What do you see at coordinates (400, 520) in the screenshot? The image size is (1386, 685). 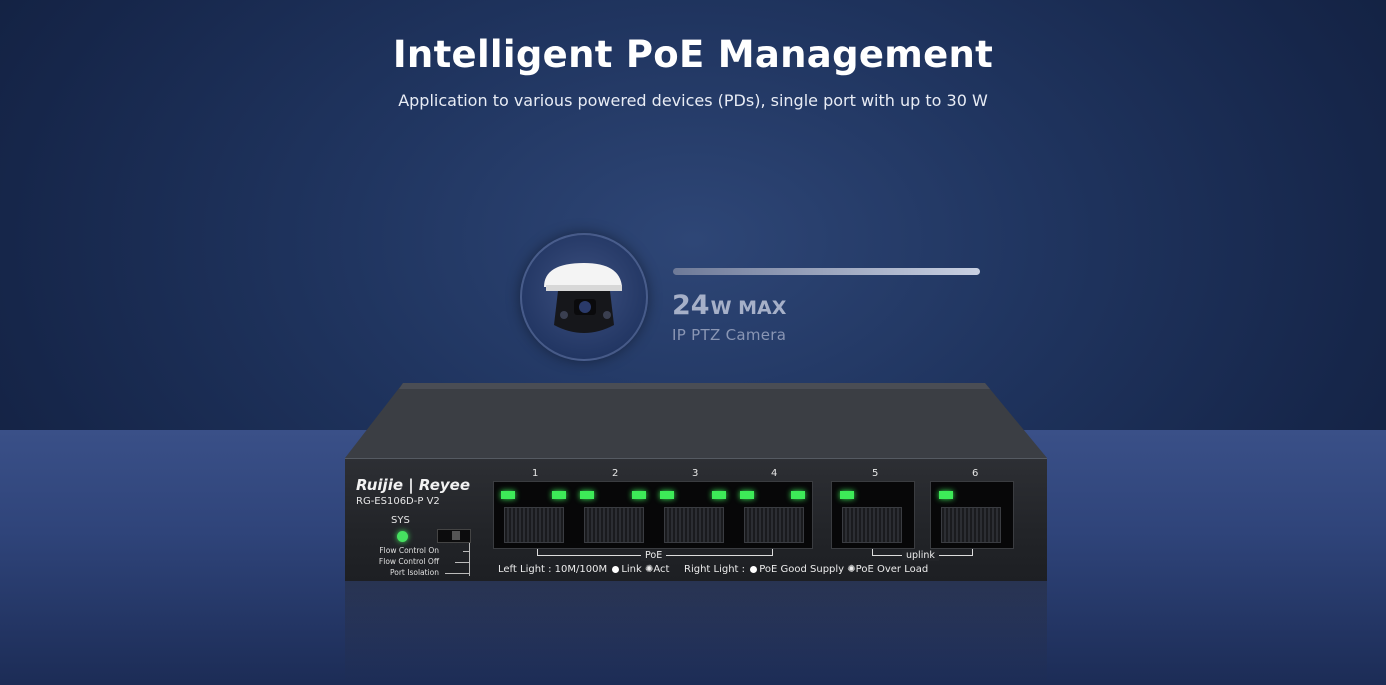 I see `sys-label: SYS` at bounding box center [400, 520].